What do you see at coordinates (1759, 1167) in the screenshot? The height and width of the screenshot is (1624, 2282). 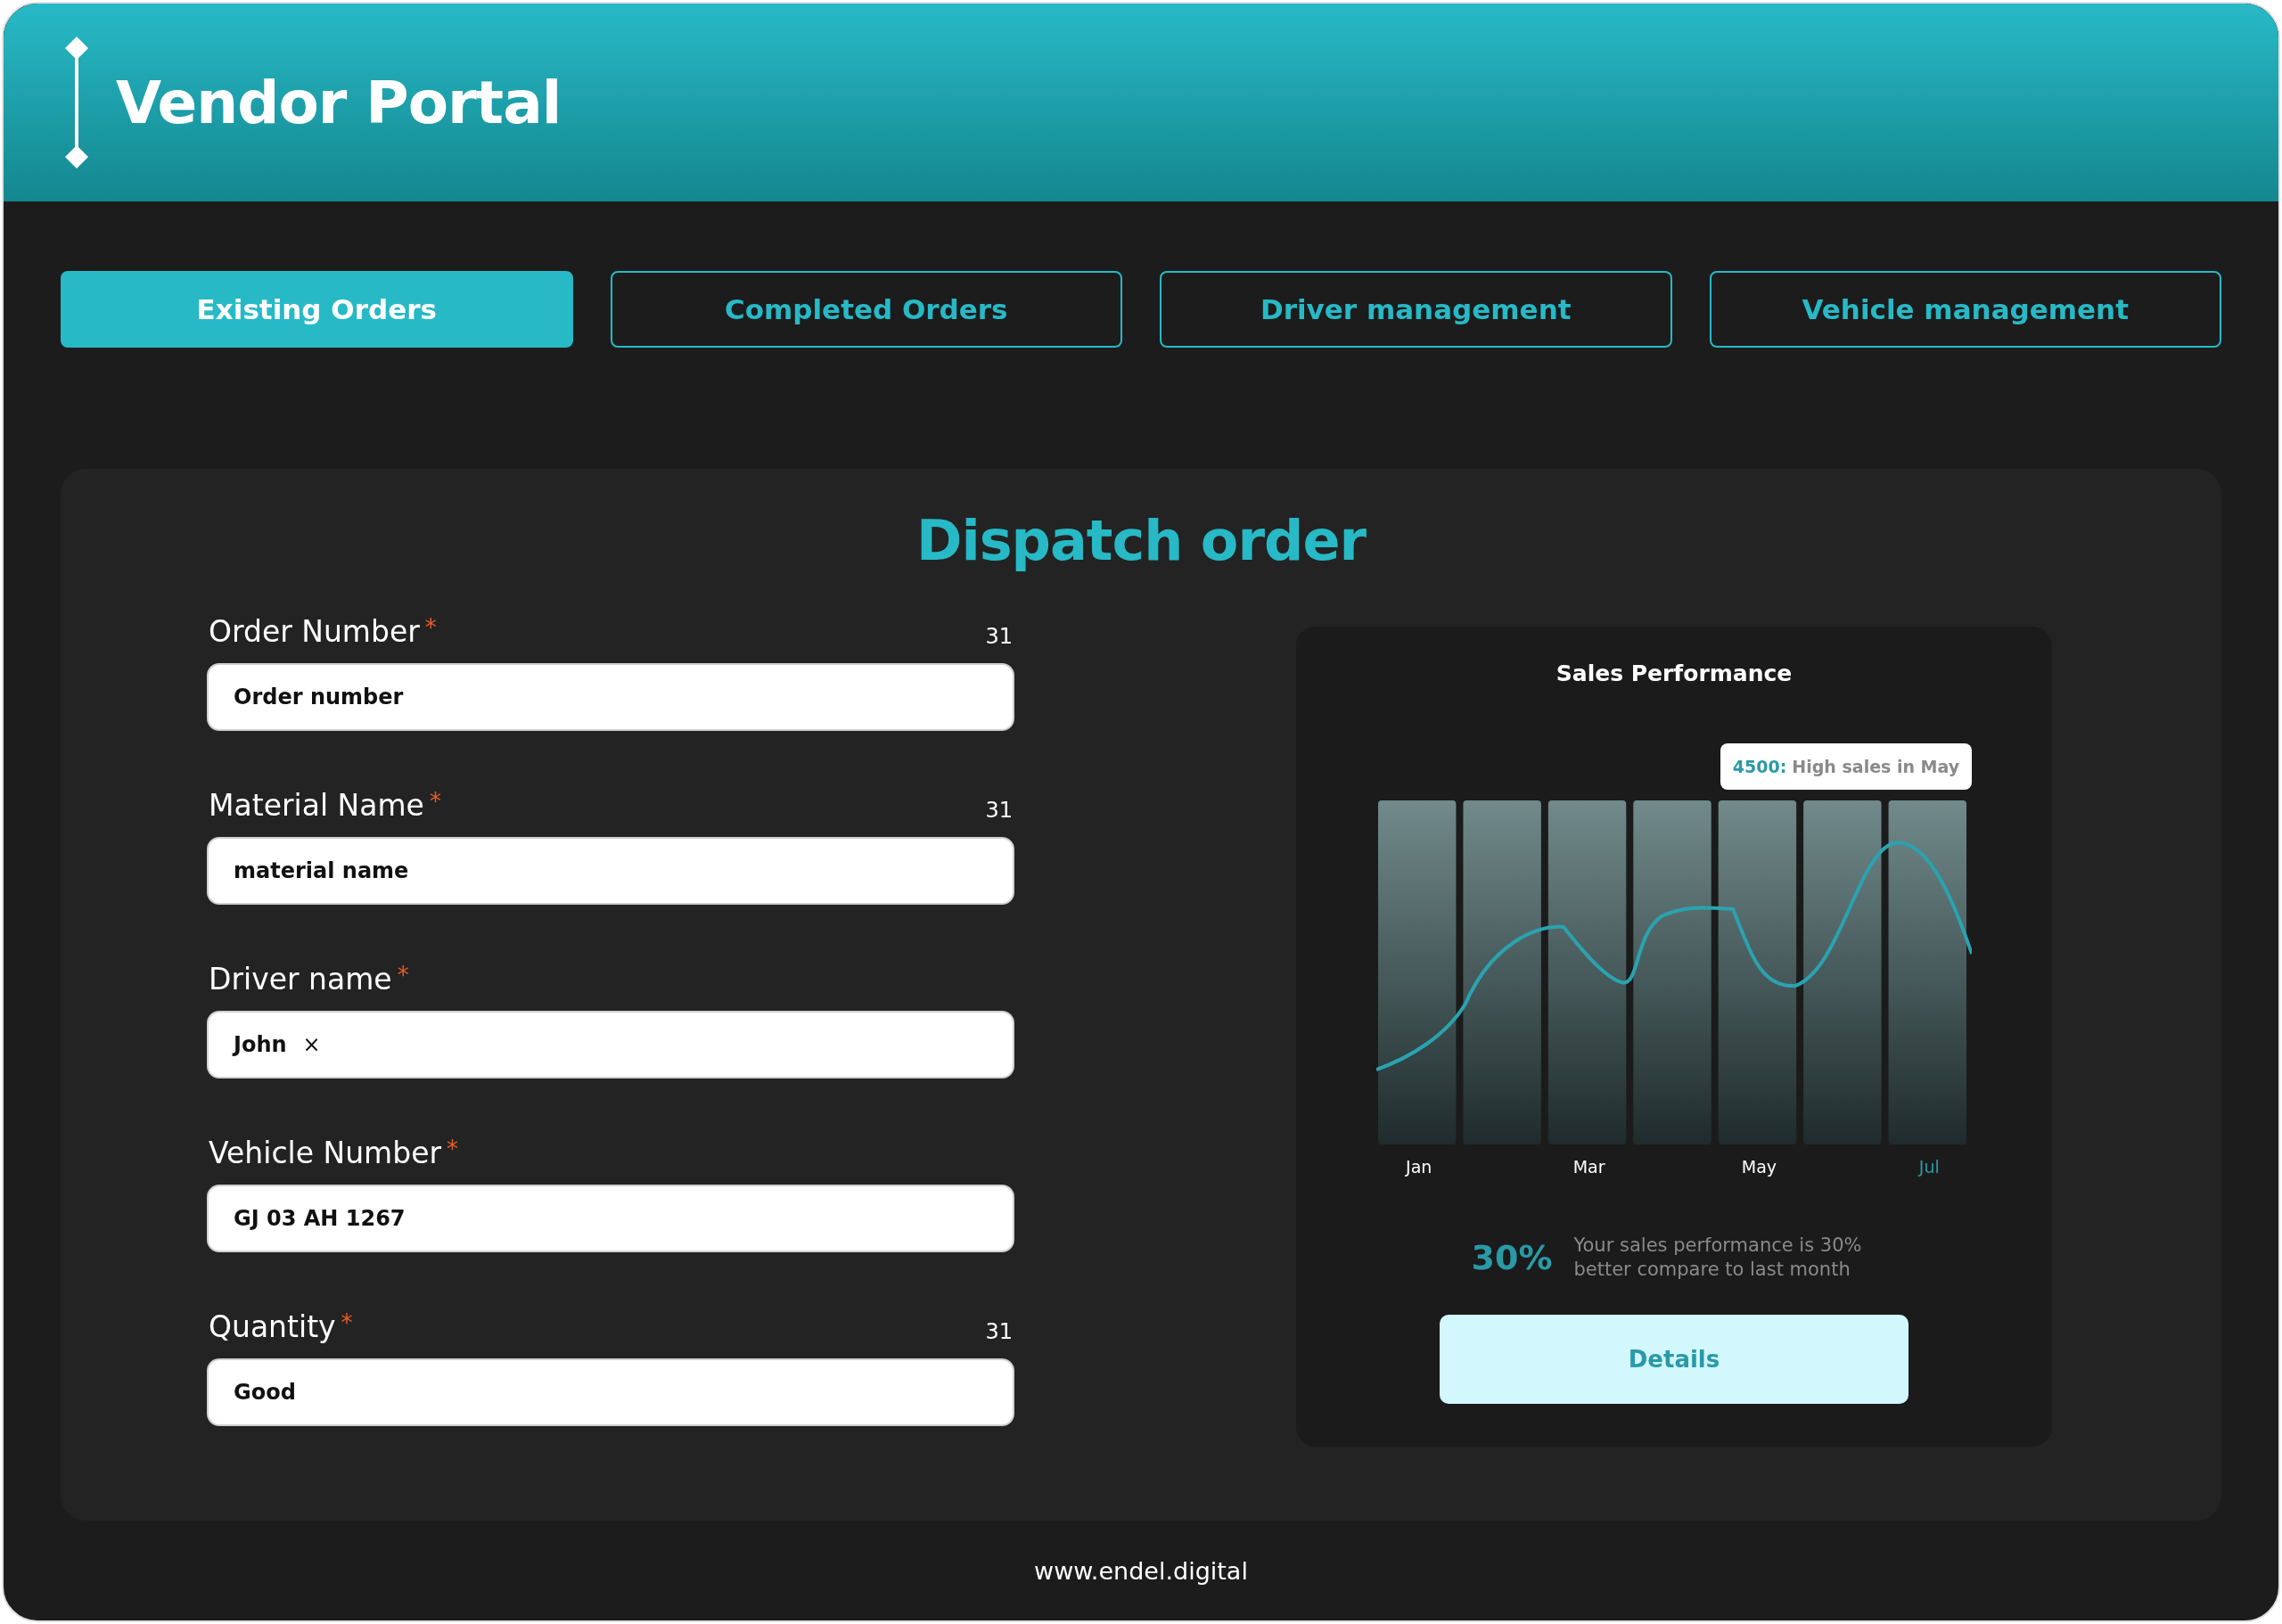 I see `month-label: May` at bounding box center [1759, 1167].